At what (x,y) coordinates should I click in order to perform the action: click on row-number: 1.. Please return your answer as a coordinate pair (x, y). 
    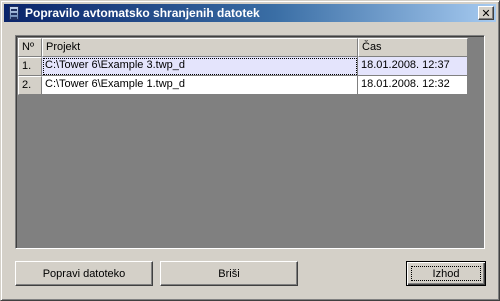
    Looking at the image, I should click on (30, 66).